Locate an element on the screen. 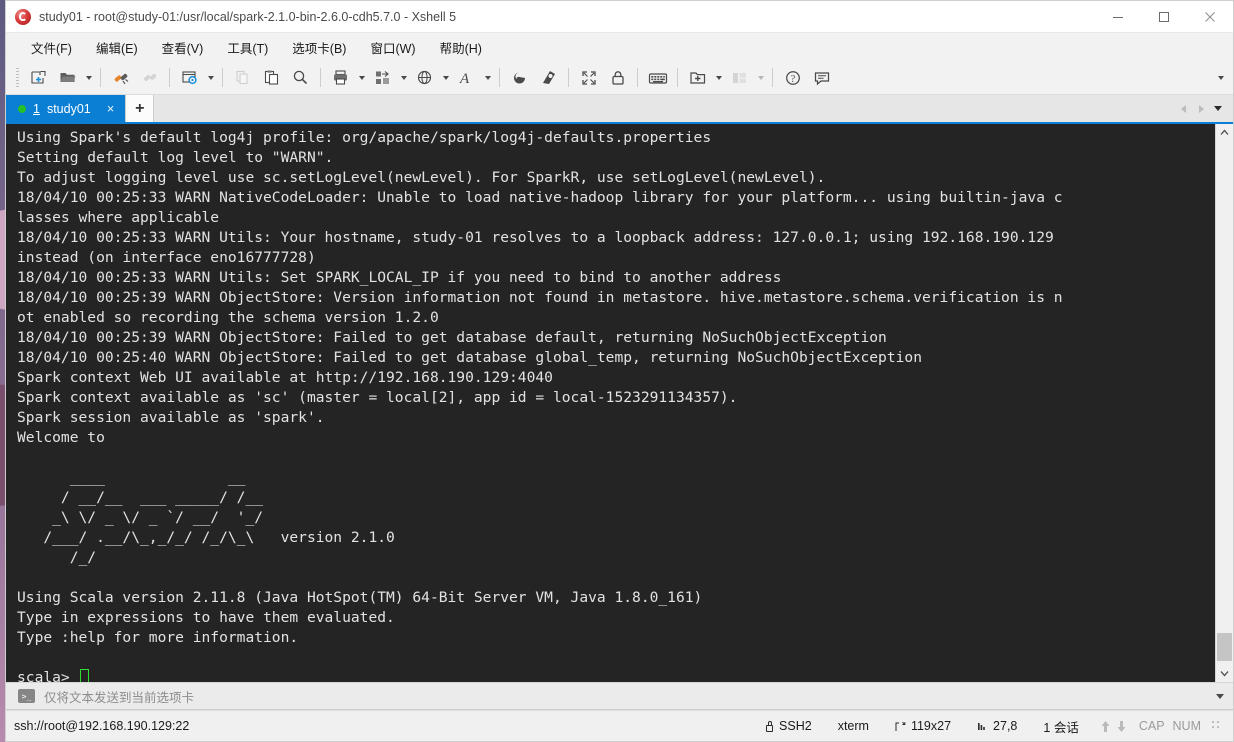 Image resolution: width=1234 pixels, height=742 pixels. close-button is located at coordinates (1210, 16).